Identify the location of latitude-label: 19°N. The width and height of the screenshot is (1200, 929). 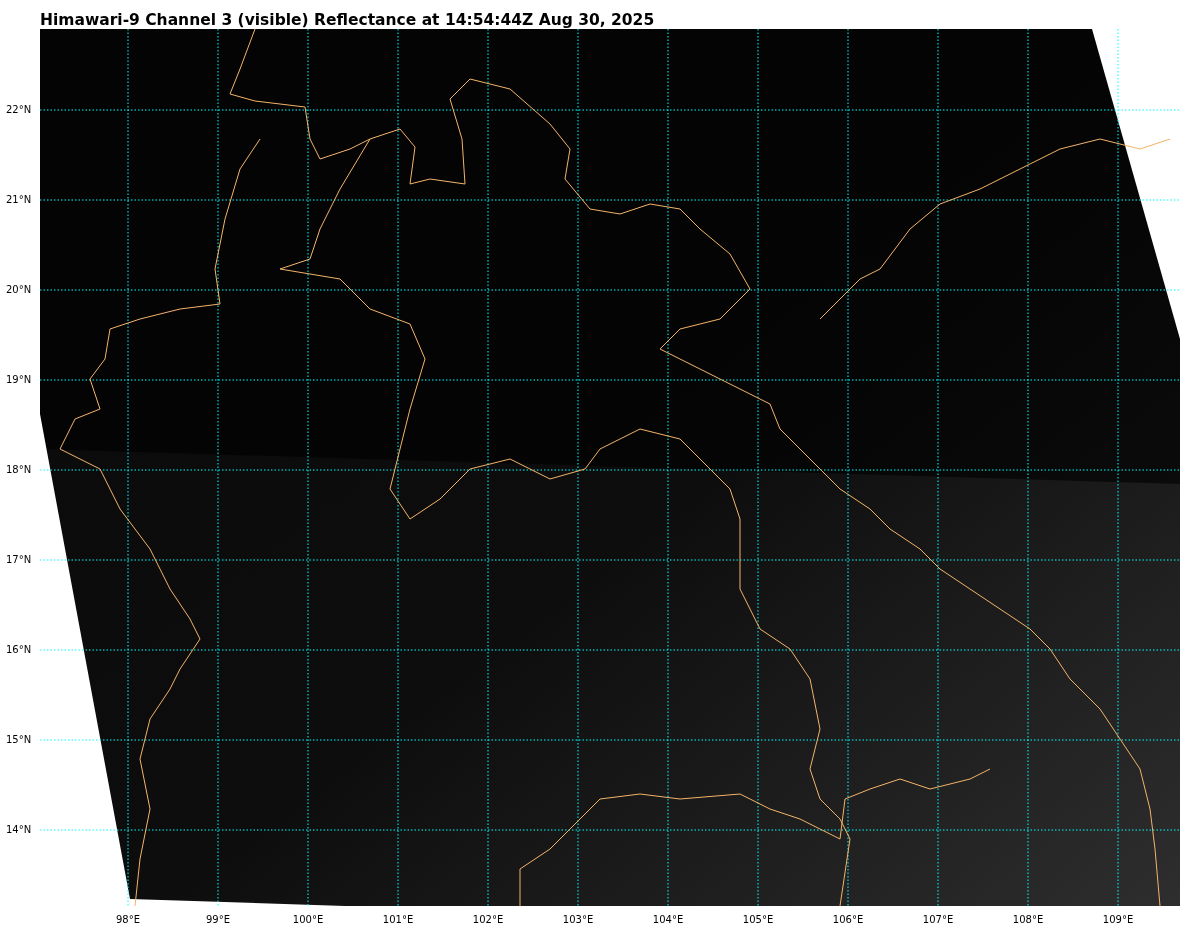
(19, 380).